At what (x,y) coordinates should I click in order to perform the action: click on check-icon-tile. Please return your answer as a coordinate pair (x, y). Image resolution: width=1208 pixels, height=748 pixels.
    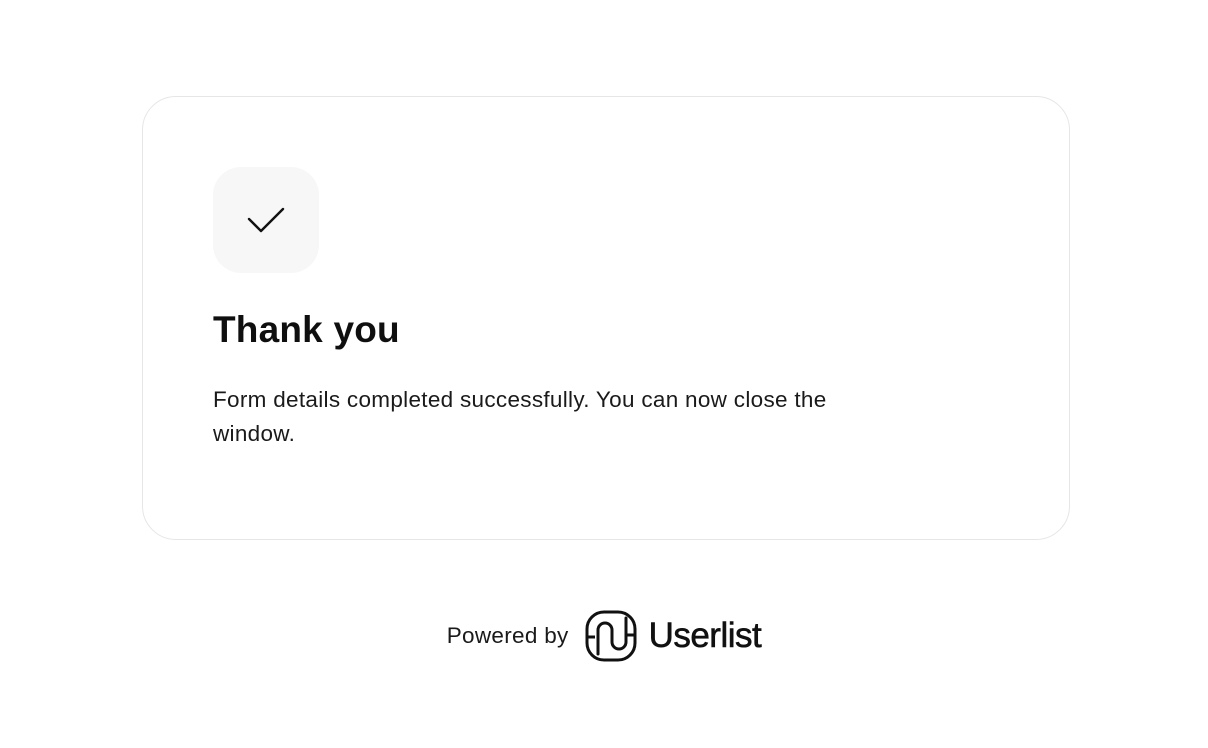
    Looking at the image, I should click on (266, 220).